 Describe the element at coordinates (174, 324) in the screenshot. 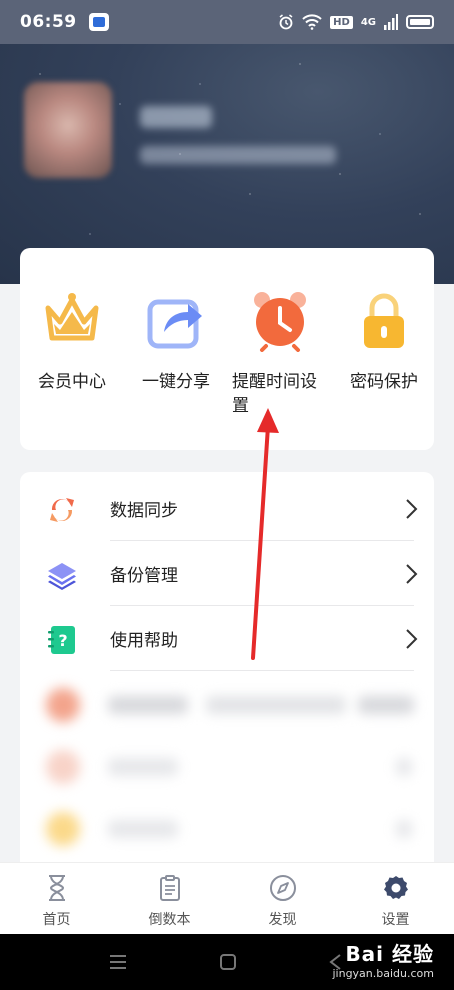

I see `share-icon` at that location.